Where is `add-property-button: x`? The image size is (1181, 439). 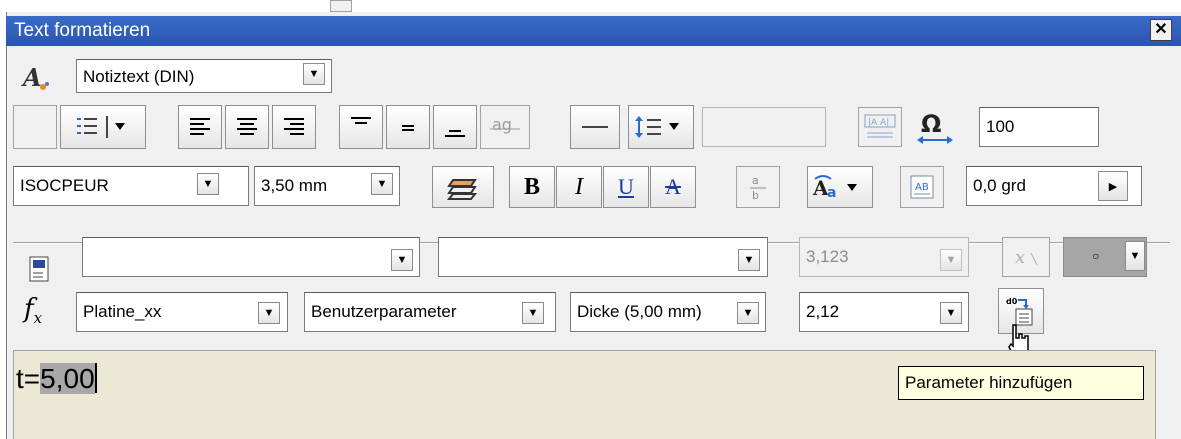 add-property-button: x is located at coordinates (1026, 257).